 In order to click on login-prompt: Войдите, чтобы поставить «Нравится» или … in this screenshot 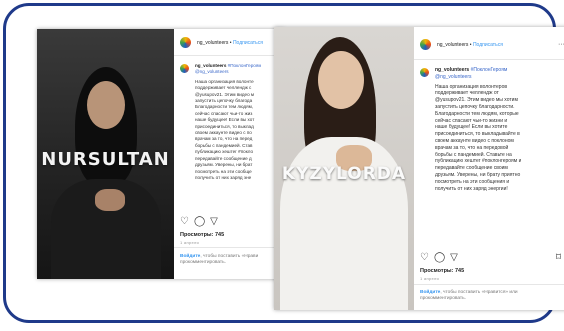, I will do `click(469, 296)`.